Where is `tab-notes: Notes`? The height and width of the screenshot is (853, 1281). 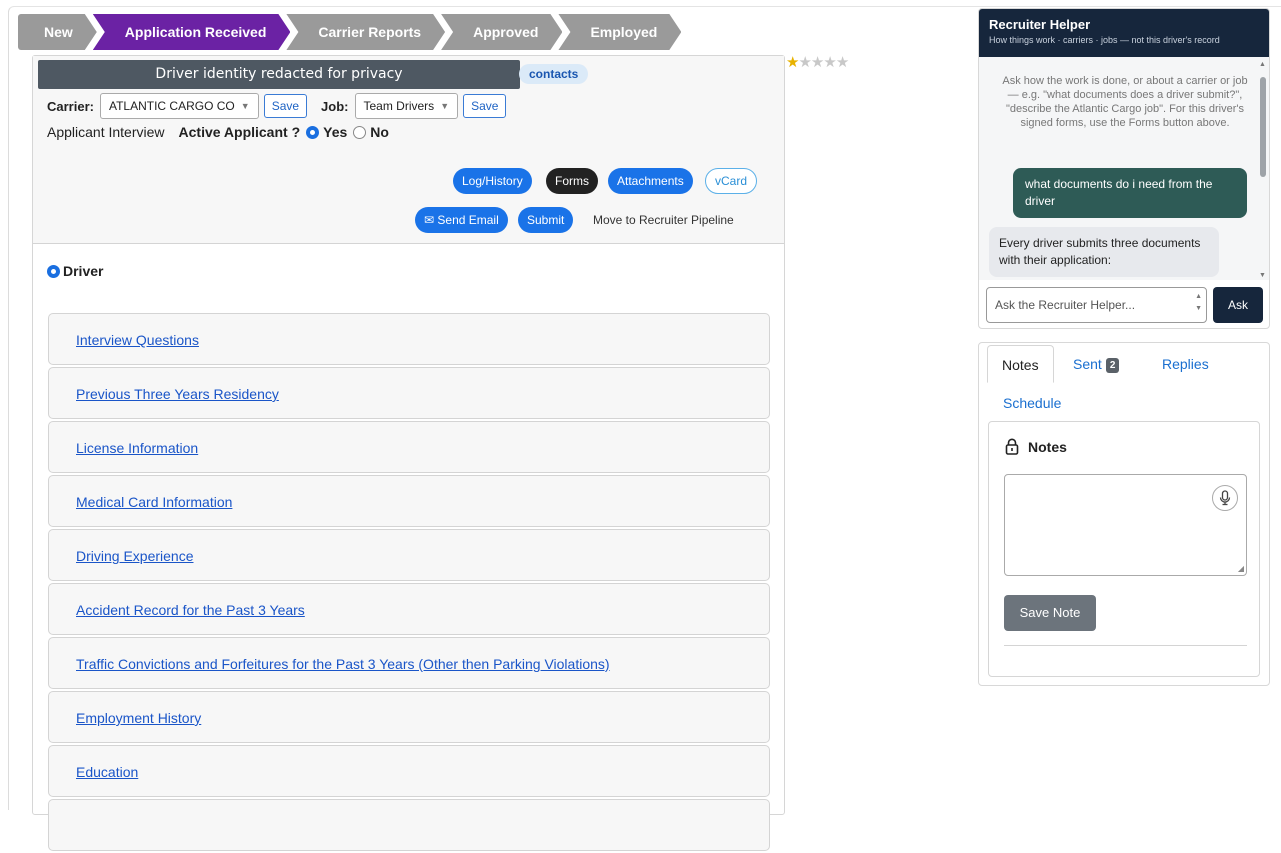
tab-notes: Notes is located at coordinates (1020, 364).